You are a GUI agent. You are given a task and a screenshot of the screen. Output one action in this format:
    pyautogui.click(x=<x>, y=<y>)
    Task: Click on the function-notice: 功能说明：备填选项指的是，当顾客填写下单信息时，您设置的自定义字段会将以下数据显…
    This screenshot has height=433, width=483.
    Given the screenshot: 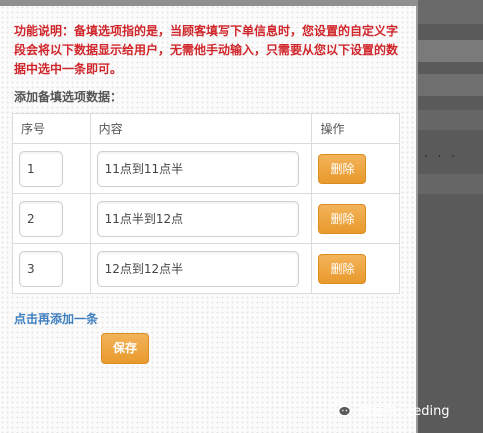 What is the action you would take?
    pyautogui.click(x=206, y=50)
    